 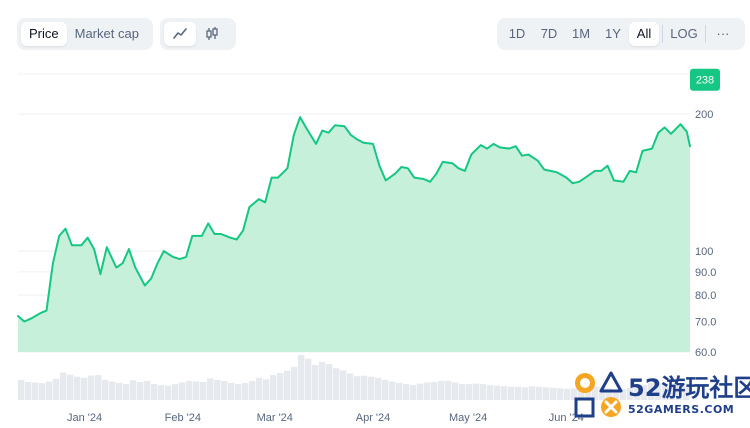 I want to click on line-chart-icon, so click(x=180, y=33).